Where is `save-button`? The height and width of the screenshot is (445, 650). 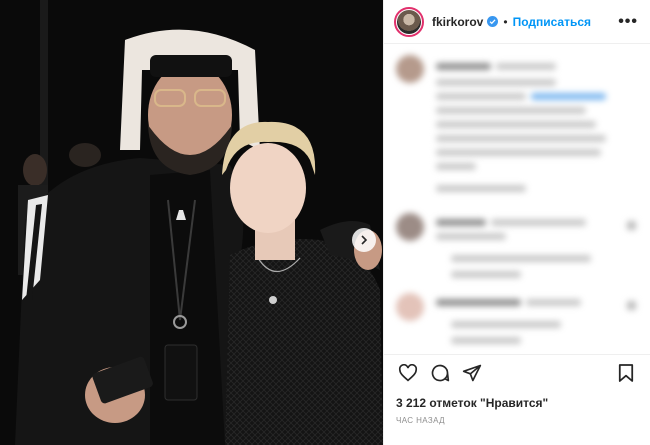 save-button is located at coordinates (626, 373).